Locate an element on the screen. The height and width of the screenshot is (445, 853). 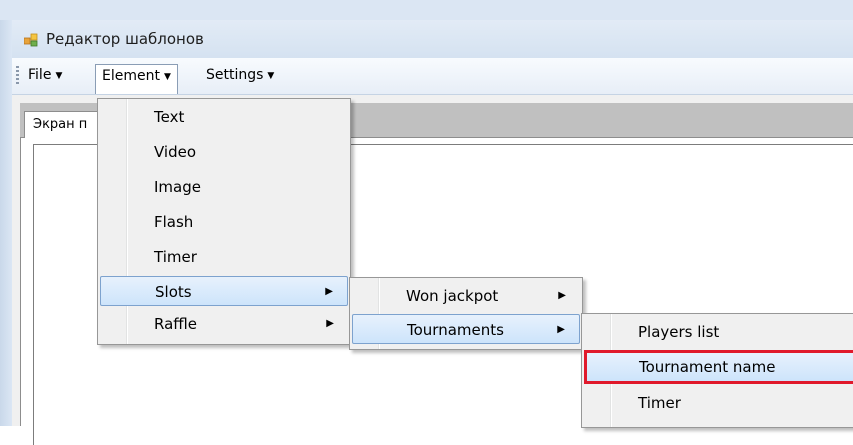
menu-item-flash: Flash is located at coordinates (224, 222).